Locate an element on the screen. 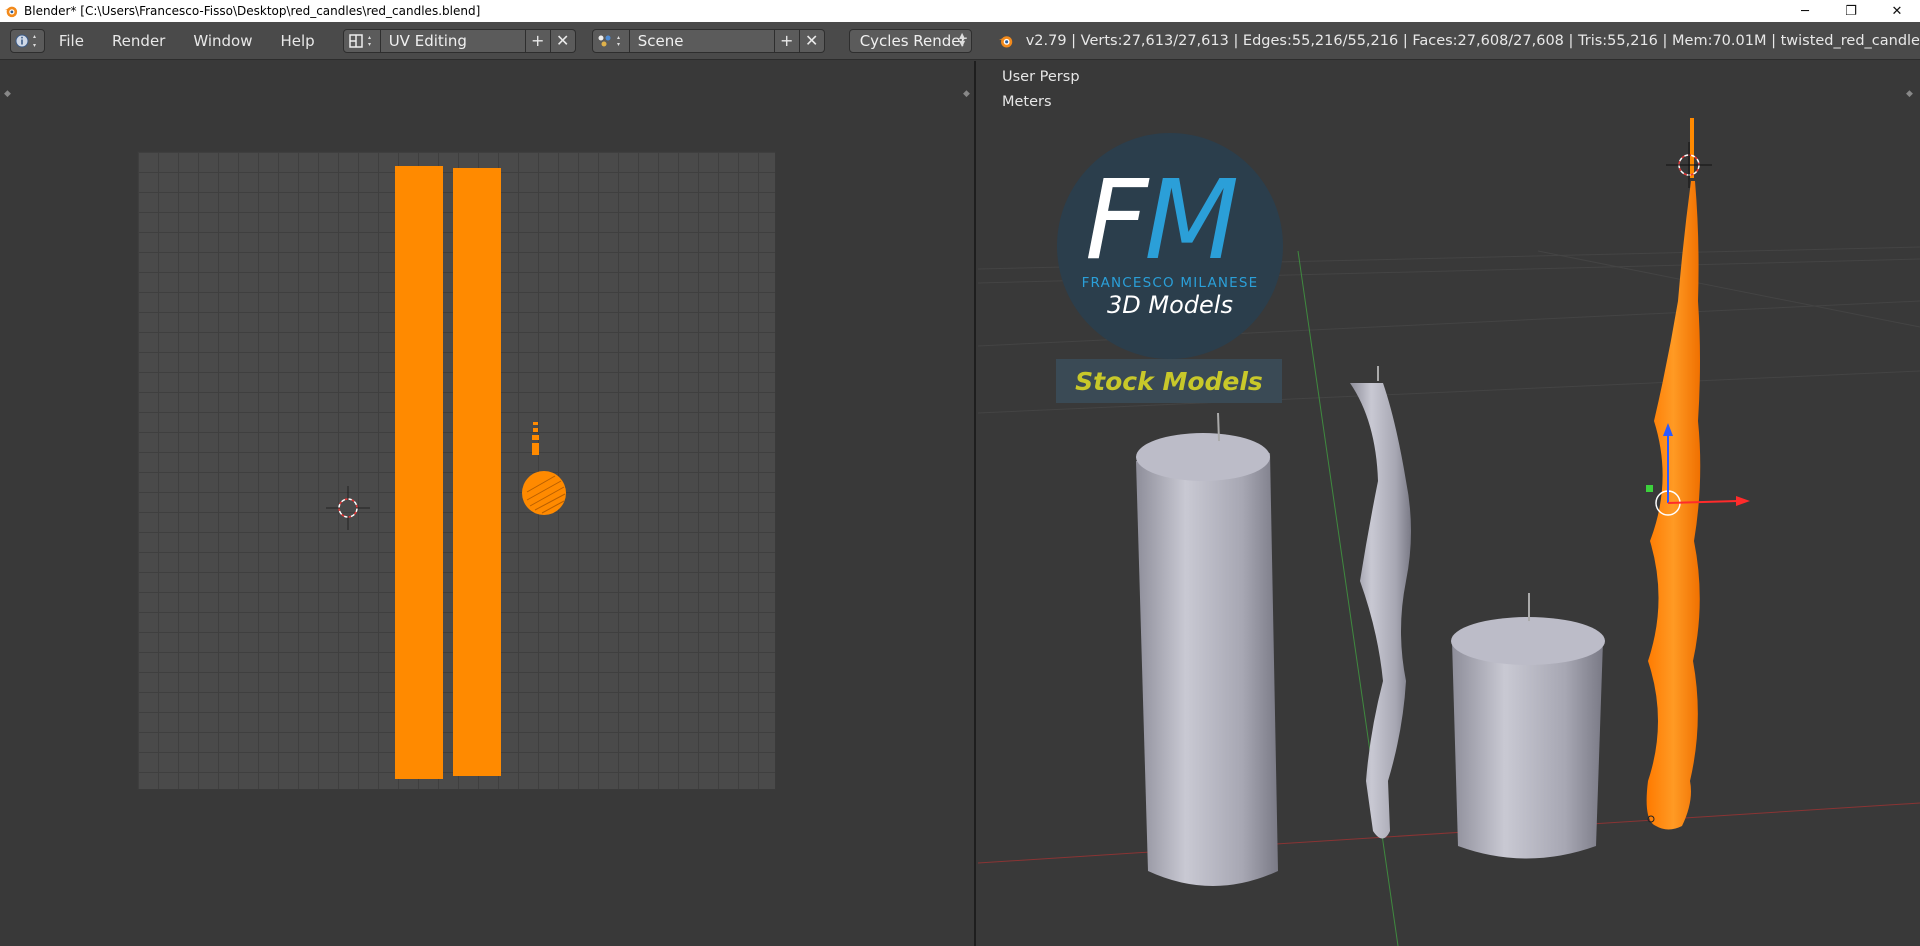  scene-icon is located at coordinates (609, 40).